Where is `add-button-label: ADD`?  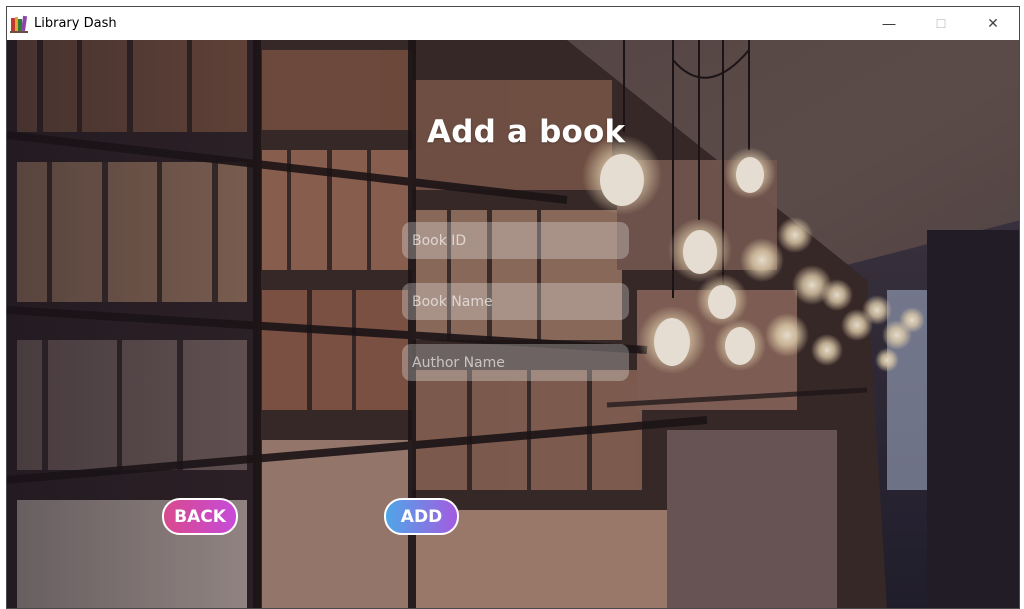
add-button-label: ADD is located at coordinates (421, 516).